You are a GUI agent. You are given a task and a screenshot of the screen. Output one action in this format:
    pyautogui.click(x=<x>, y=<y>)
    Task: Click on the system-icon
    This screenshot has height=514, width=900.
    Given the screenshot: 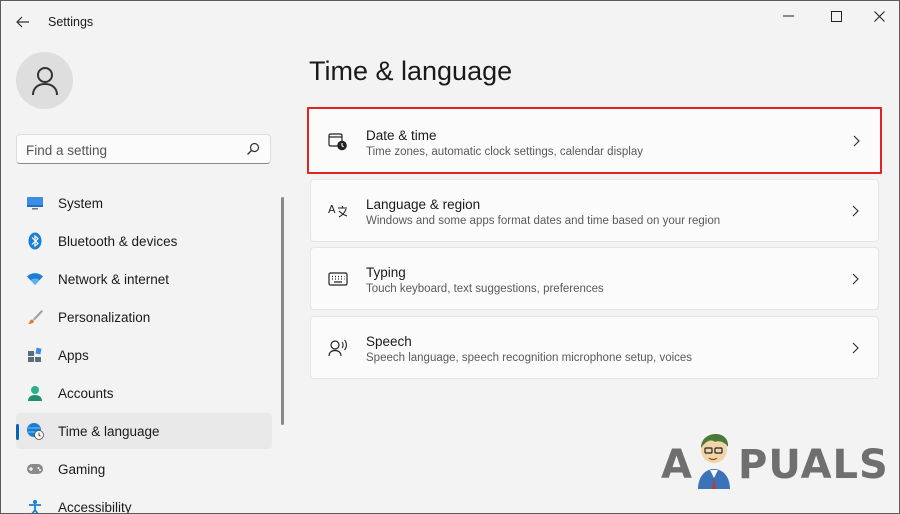 What is the action you would take?
    pyautogui.click(x=35, y=203)
    